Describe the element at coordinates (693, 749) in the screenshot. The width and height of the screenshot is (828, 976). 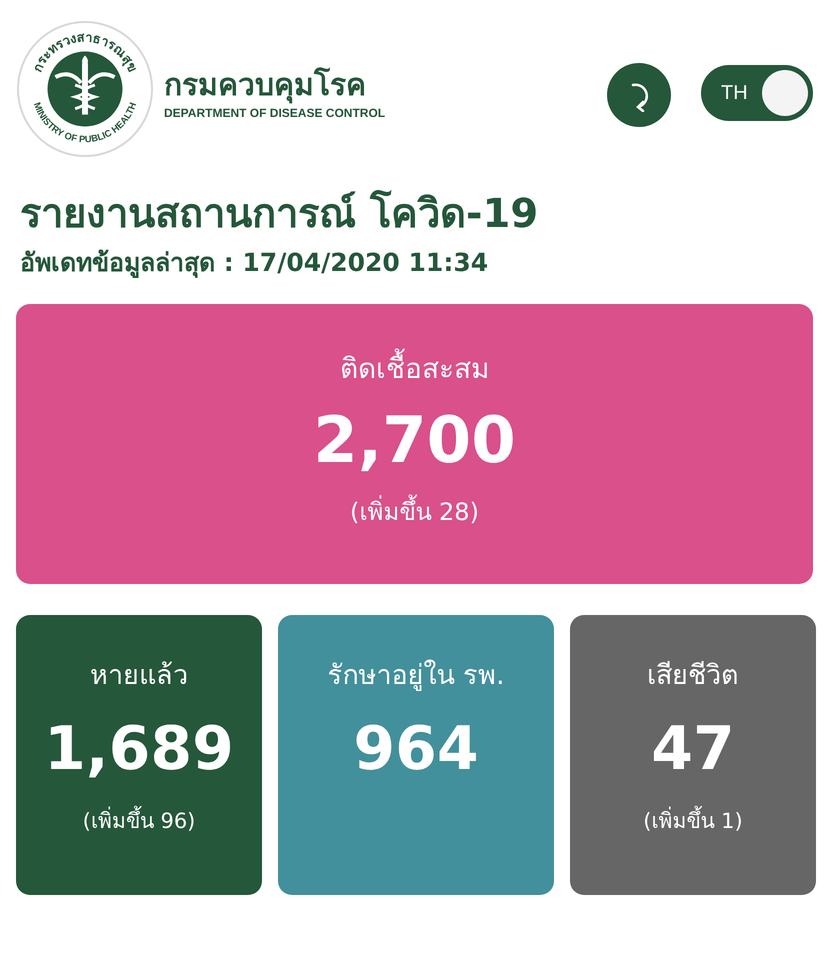
I see `card-value: 47` at that location.